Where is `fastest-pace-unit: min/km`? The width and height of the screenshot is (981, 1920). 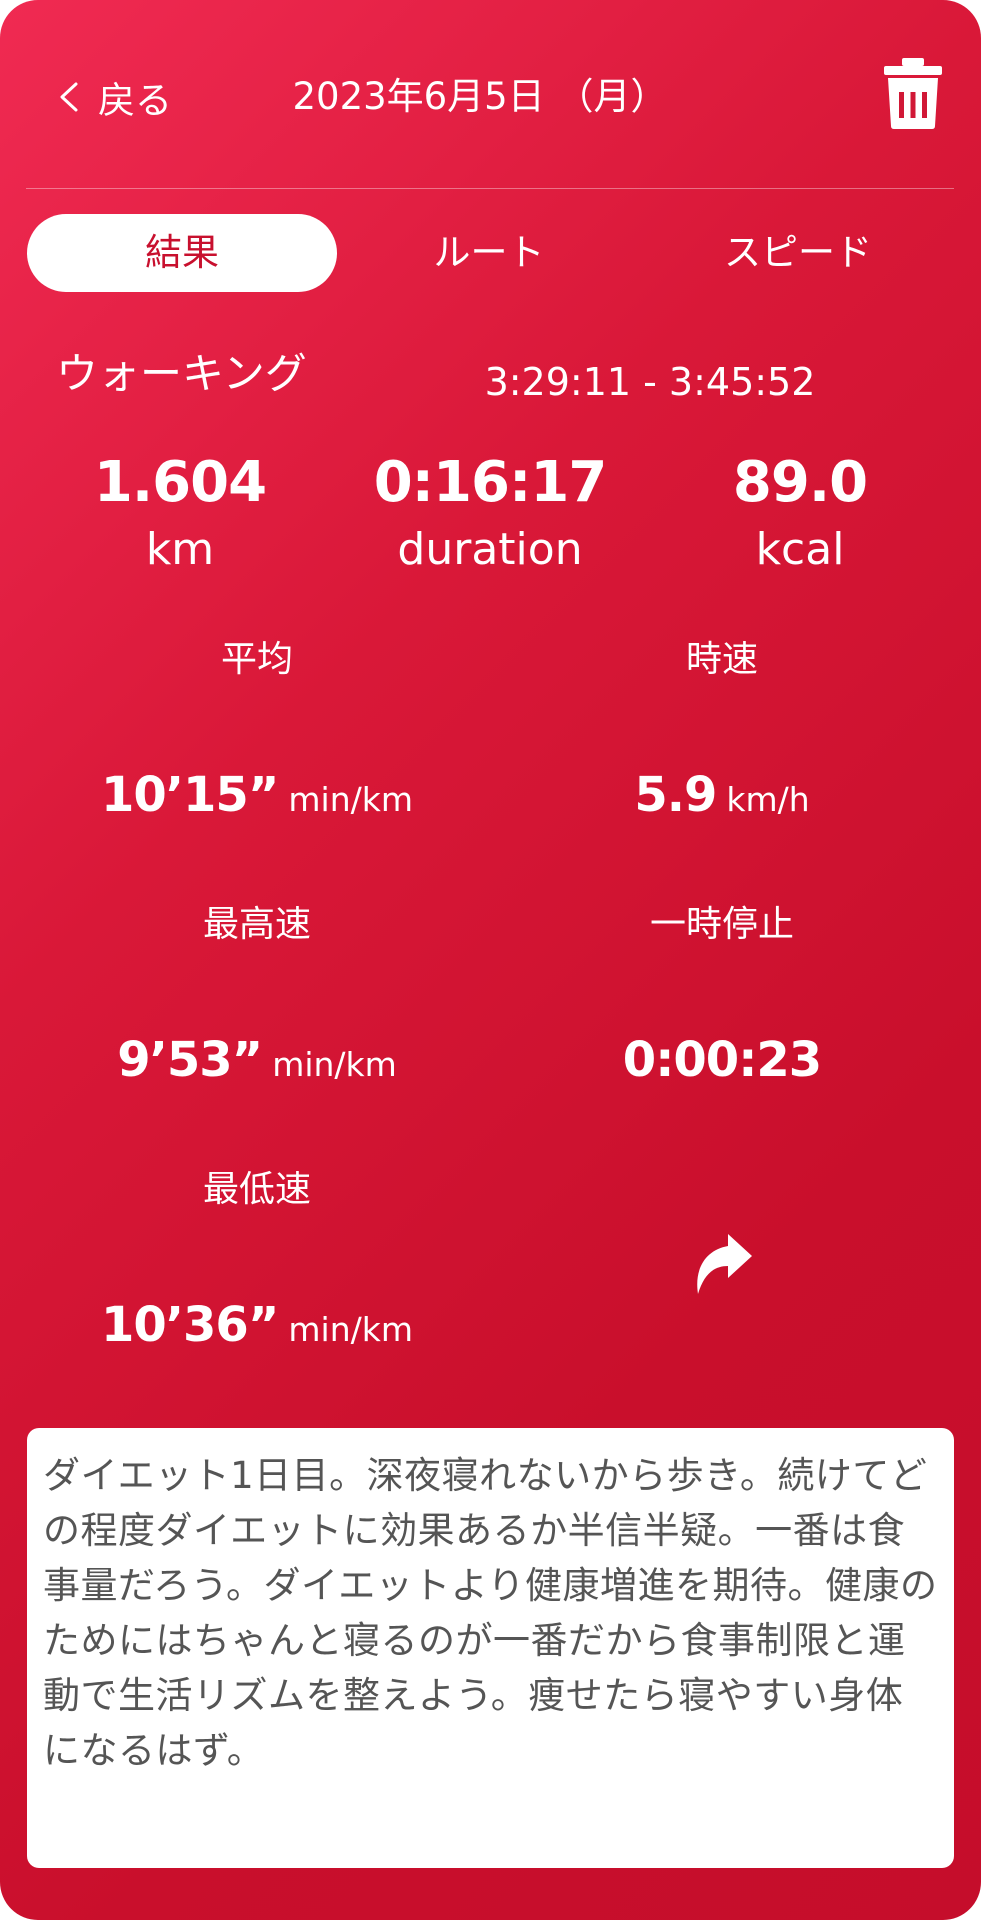 fastest-pace-unit: min/km is located at coordinates (334, 1064).